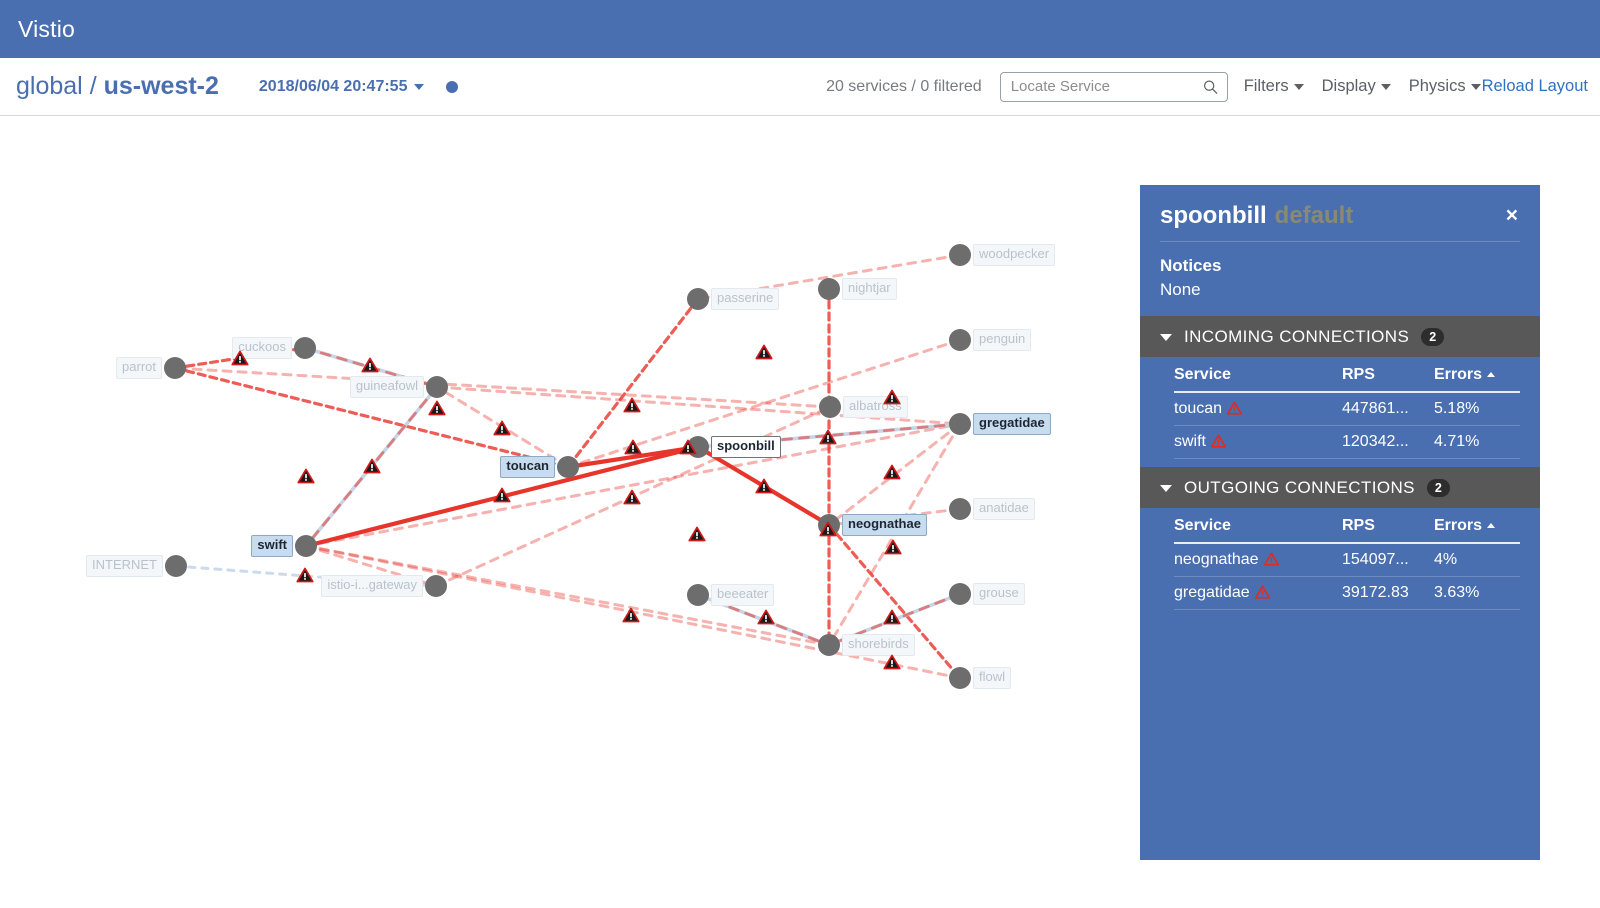 This screenshot has height=908, width=1600. I want to click on breadcrumb-region: global, so click(49, 86).